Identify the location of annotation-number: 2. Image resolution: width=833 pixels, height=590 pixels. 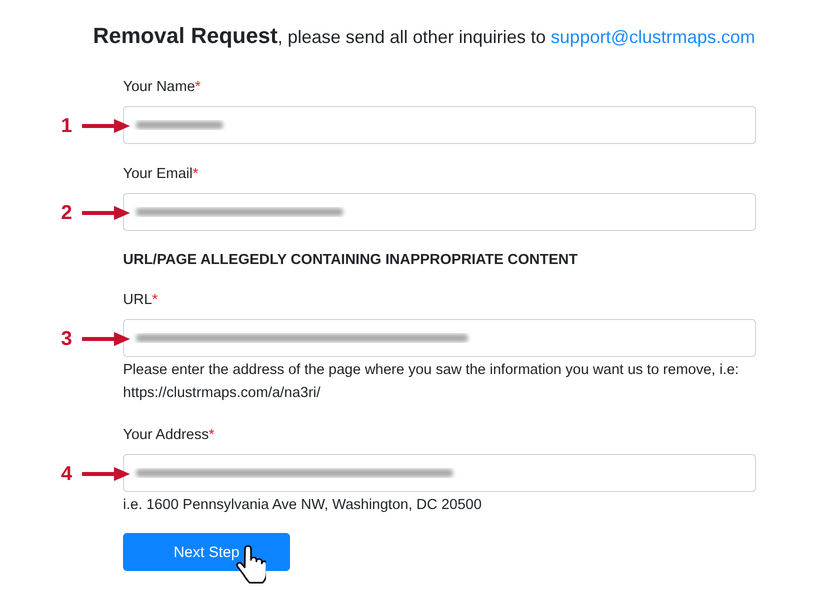
(66, 213).